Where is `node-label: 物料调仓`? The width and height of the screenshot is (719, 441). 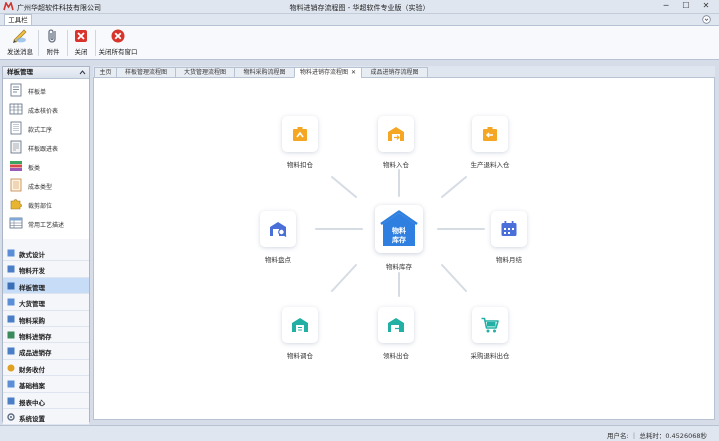
node-label: 物料调仓 is located at coordinates (300, 356).